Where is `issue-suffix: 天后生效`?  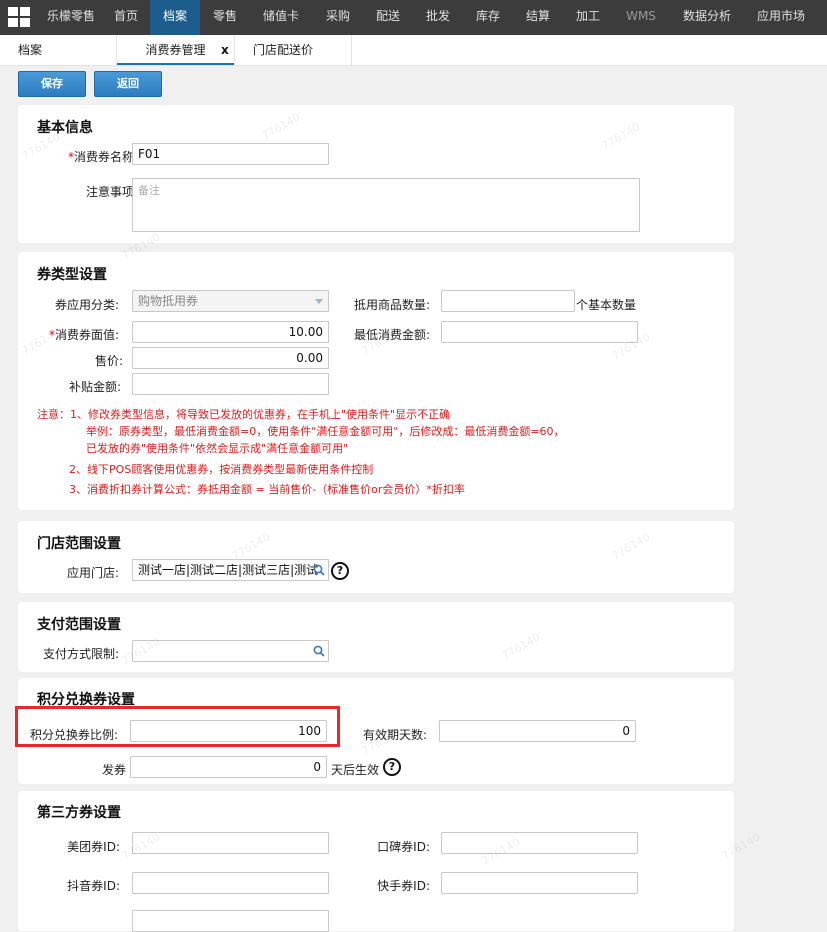
issue-suffix: 天后生效 is located at coordinates (355, 770).